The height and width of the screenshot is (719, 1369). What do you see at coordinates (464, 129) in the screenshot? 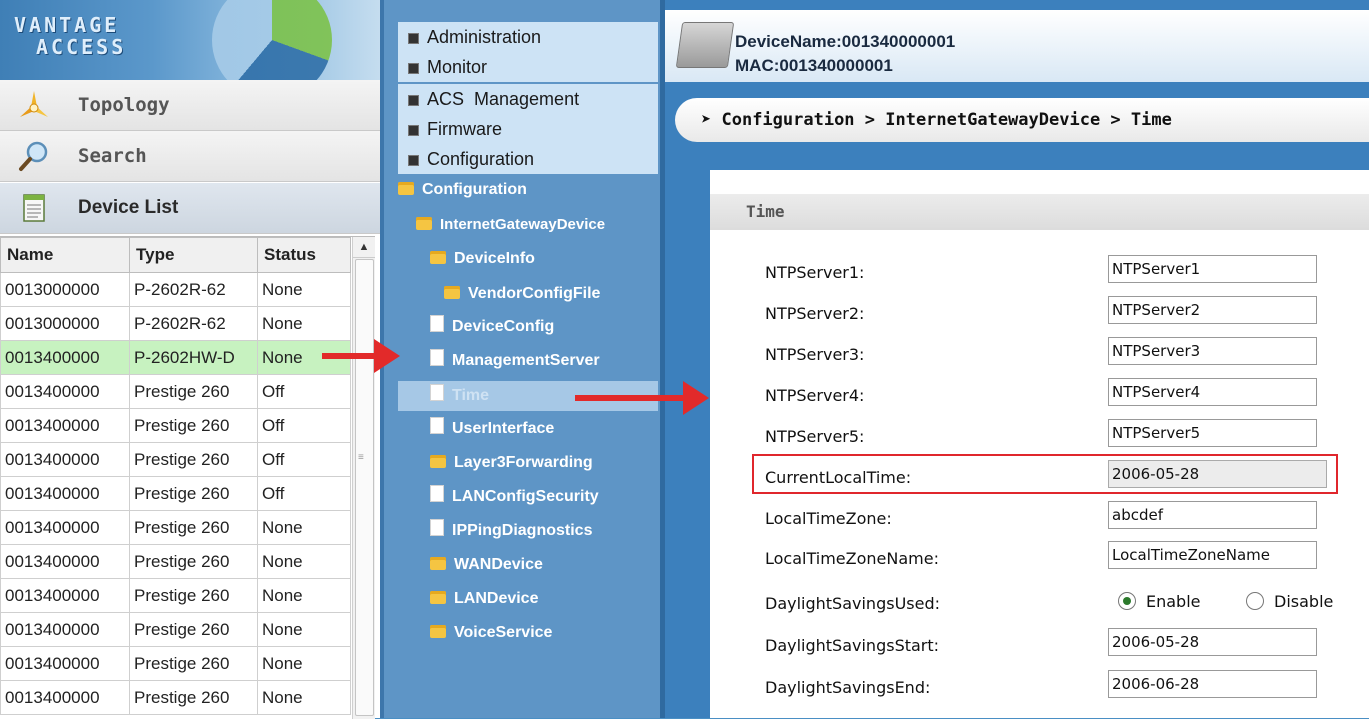
I see `menu-firmware-label: Firmware` at bounding box center [464, 129].